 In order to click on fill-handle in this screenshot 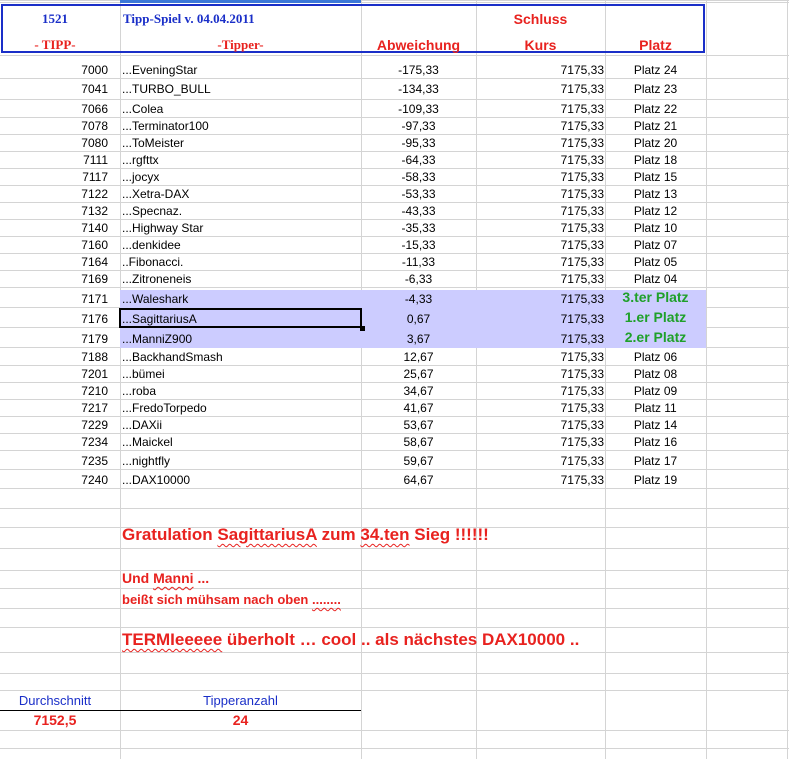, I will do `click(362, 328)`.